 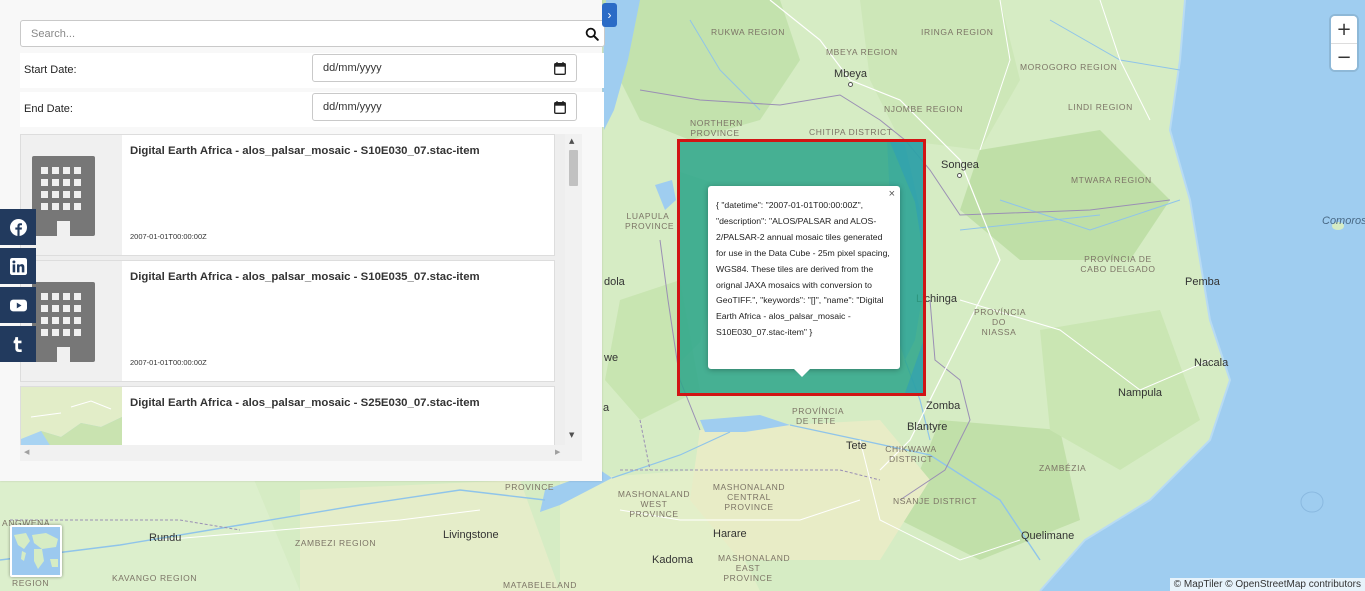 What do you see at coordinates (935, 501) in the screenshot?
I see `region-label: NSANJE DISTRICT` at bounding box center [935, 501].